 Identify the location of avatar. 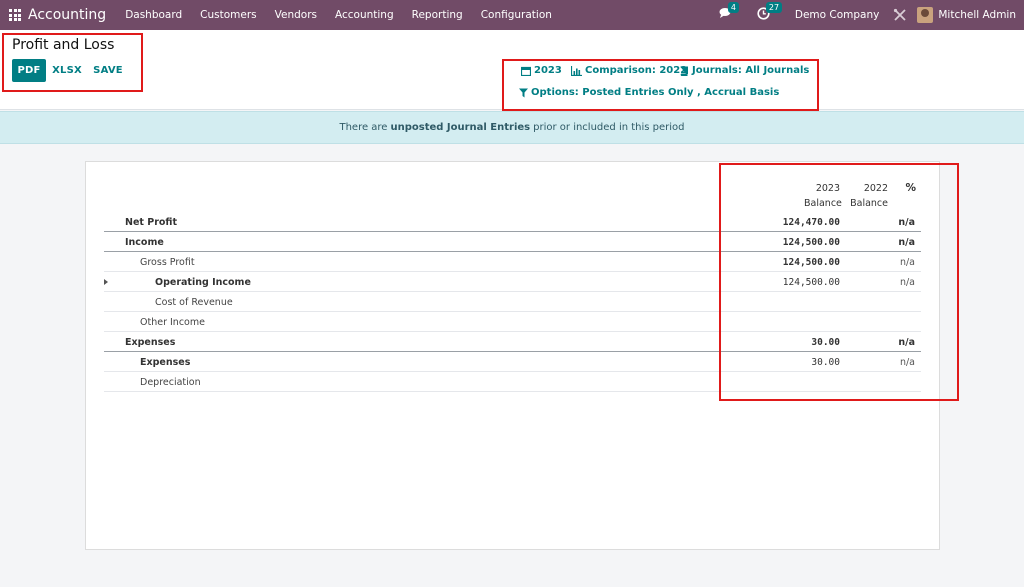
(925, 15).